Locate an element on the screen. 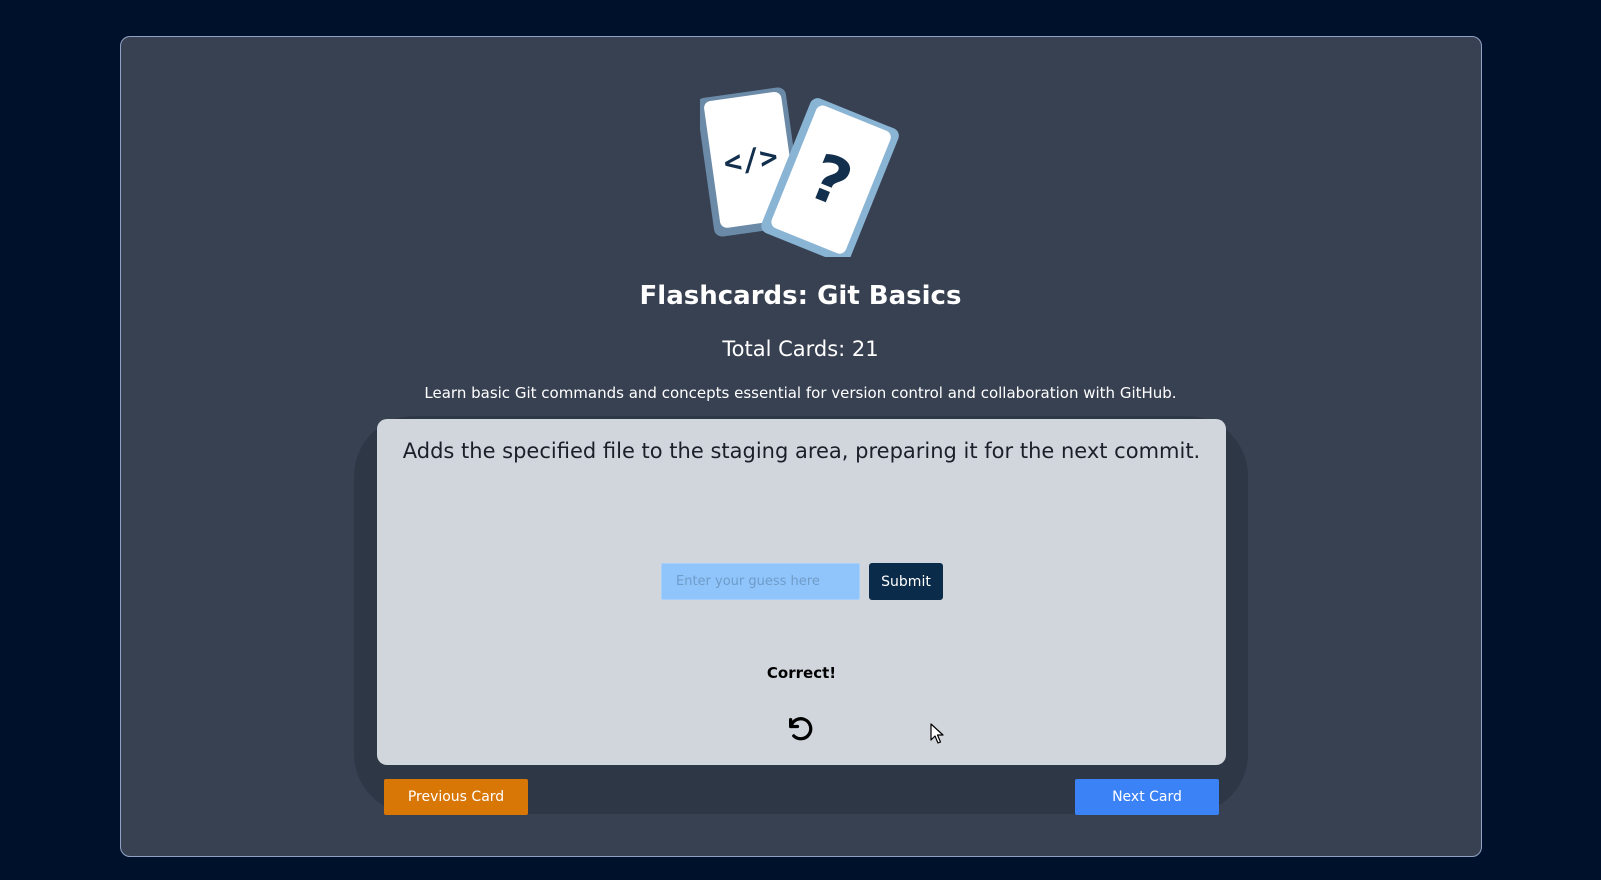 Image resolution: width=1601 pixels, height=880 pixels. rotate-ccw-icon is located at coordinates (800, 729).